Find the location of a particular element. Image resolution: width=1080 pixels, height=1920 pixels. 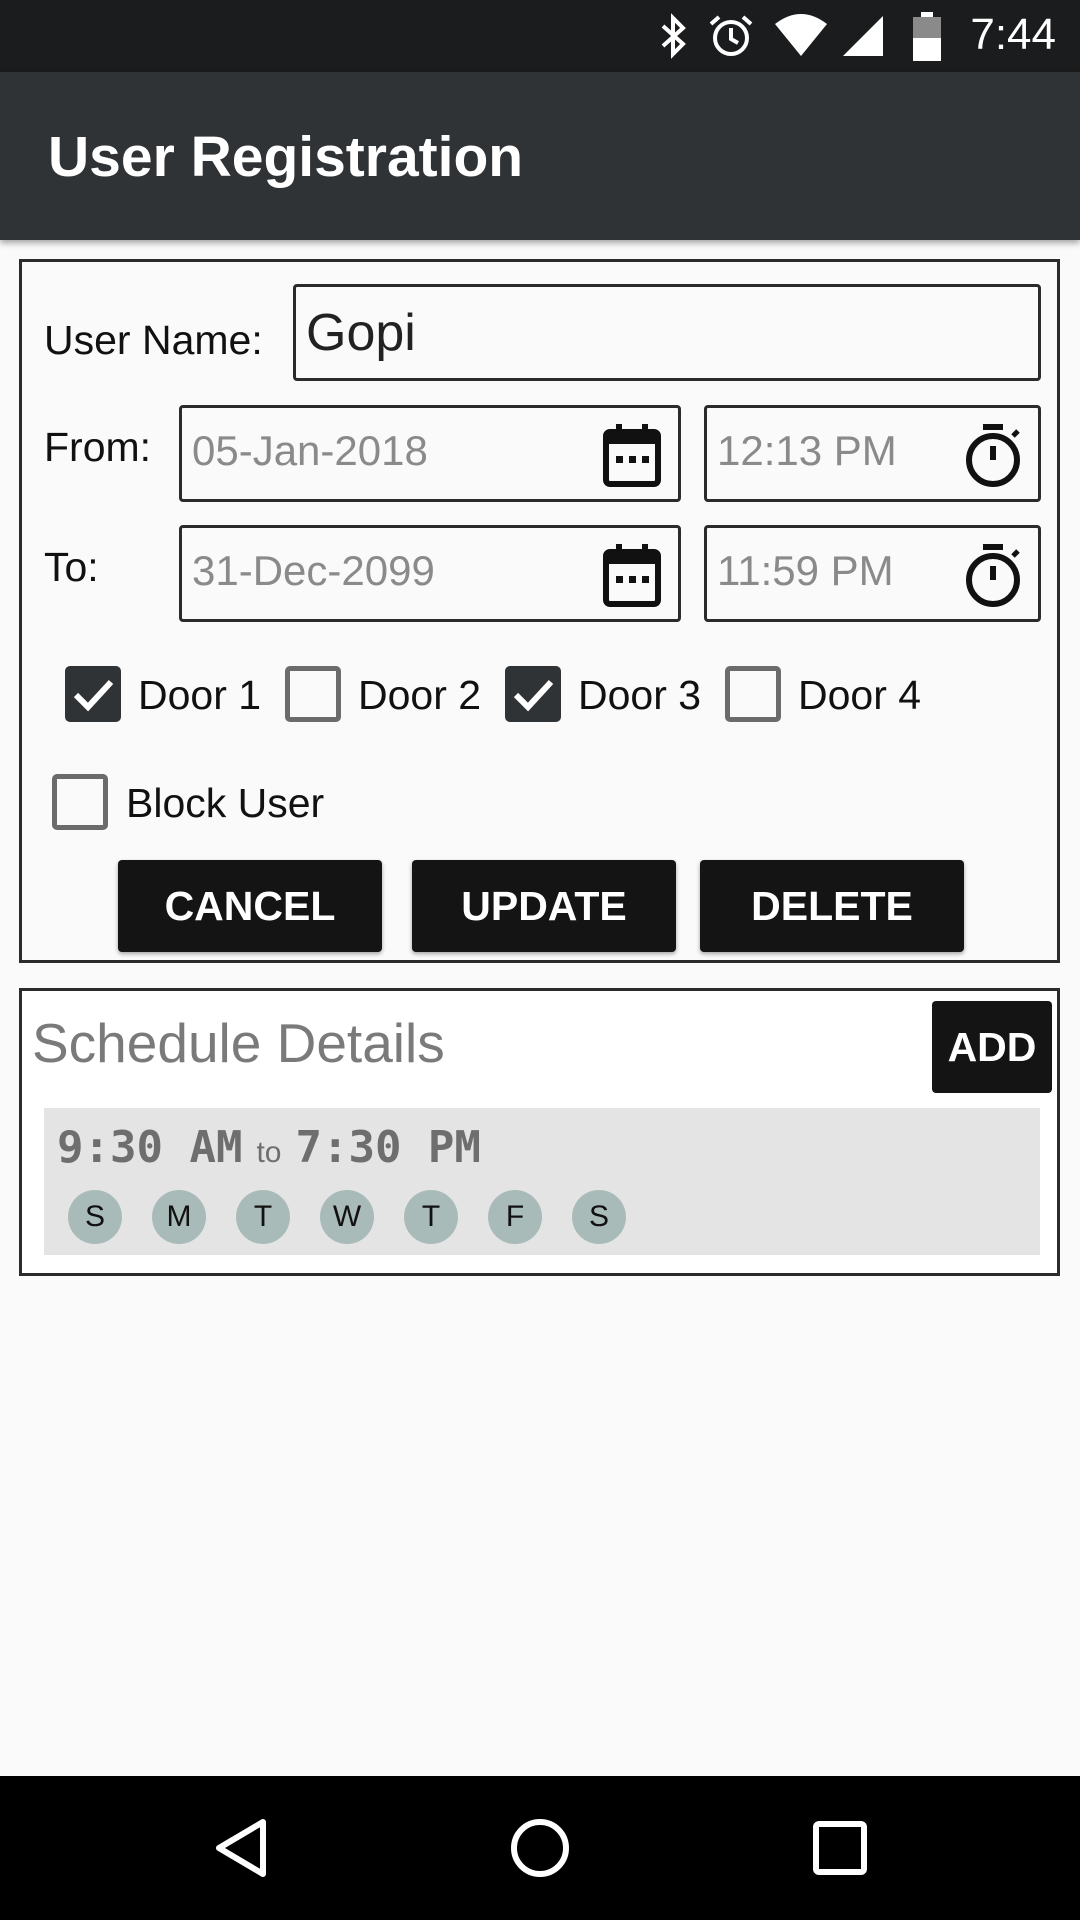

navigation-bar is located at coordinates (540, 1848).